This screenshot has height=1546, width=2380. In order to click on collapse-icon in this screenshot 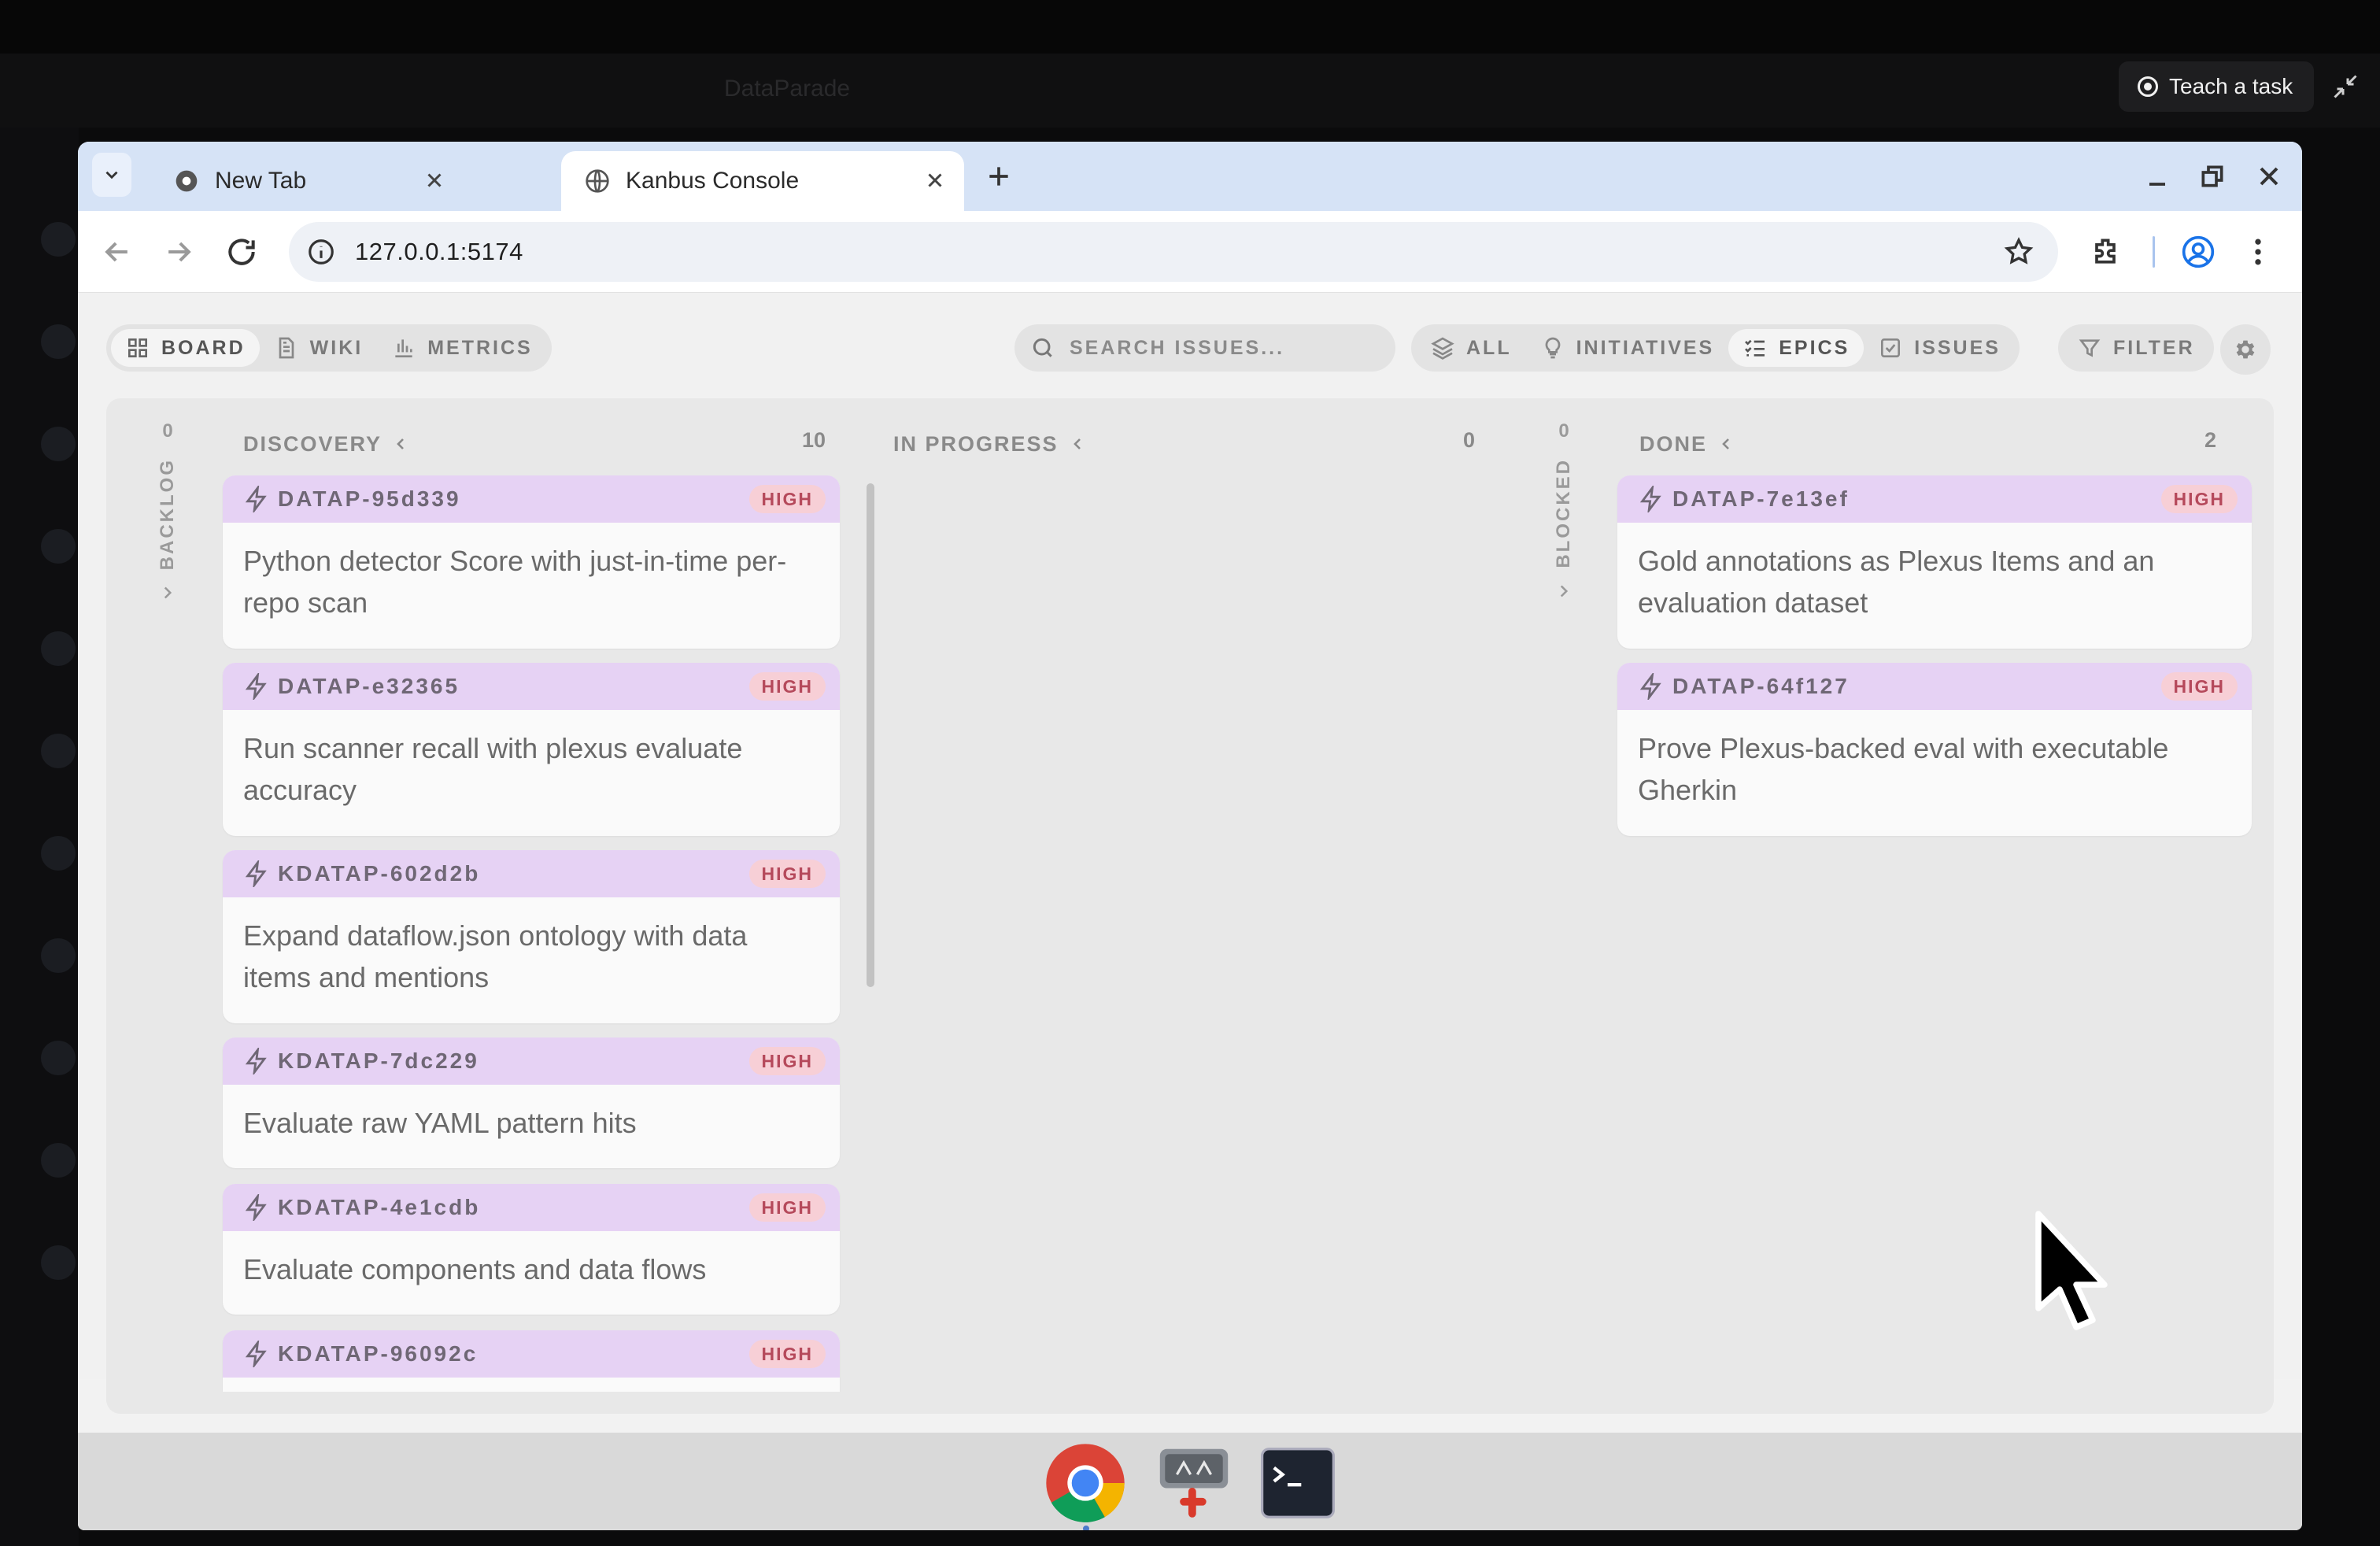, I will do `click(2345, 86)`.